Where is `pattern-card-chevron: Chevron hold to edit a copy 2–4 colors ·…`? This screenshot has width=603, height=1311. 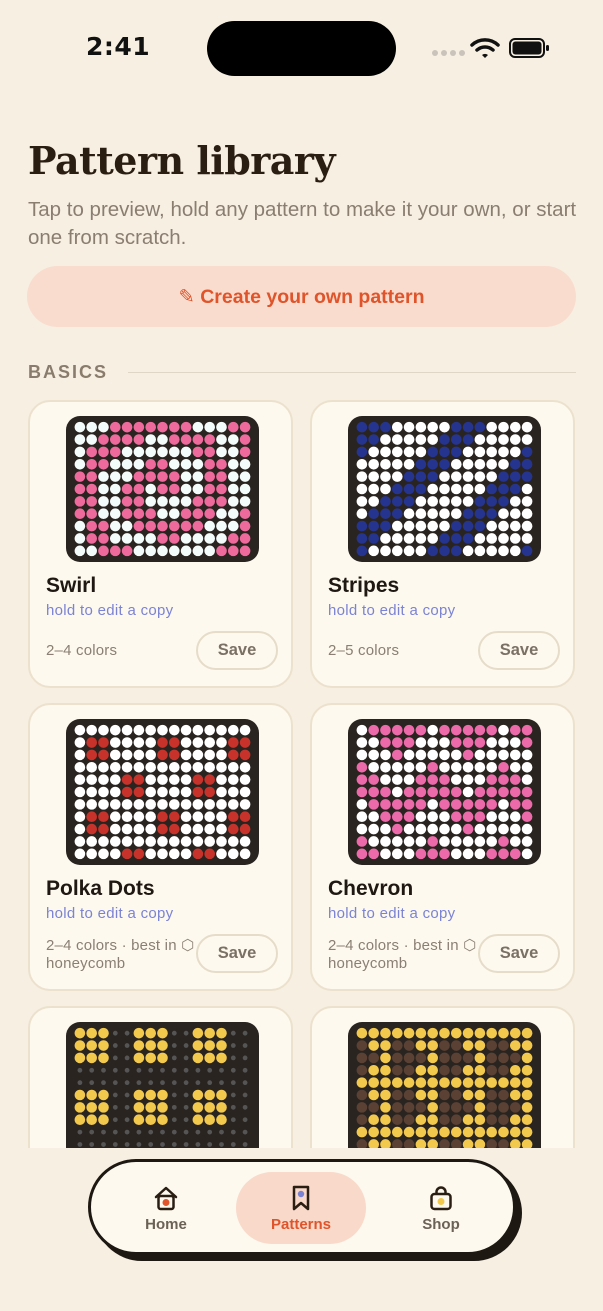
pattern-card-chevron: Chevron hold to edit a copy 2–4 colors ·… is located at coordinates (442, 847).